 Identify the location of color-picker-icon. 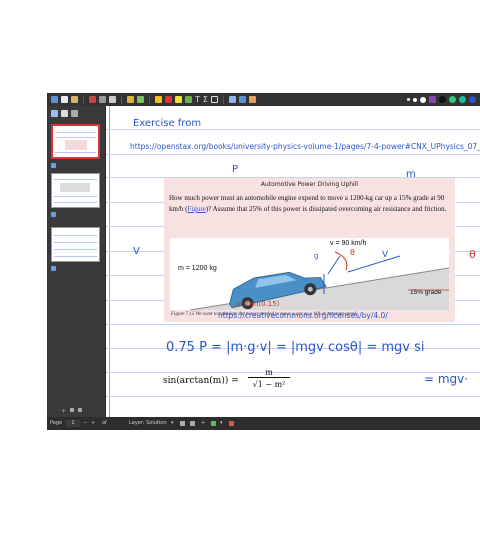
(432, 99).